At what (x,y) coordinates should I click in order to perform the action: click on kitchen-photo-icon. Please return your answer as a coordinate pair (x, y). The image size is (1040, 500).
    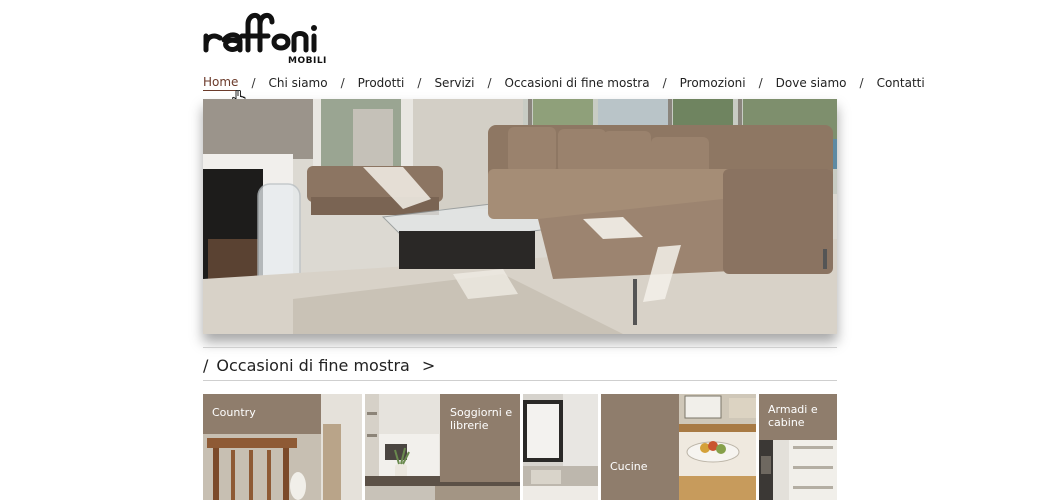
    Looking at the image, I should click on (678, 447).